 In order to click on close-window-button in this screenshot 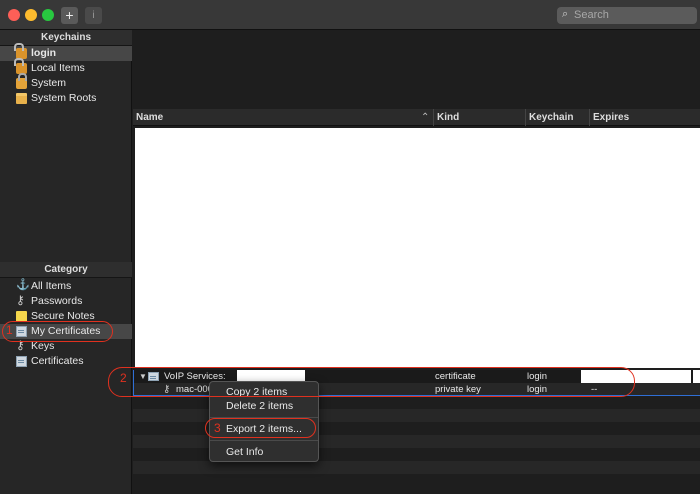, I will do `click(14, 15)`.